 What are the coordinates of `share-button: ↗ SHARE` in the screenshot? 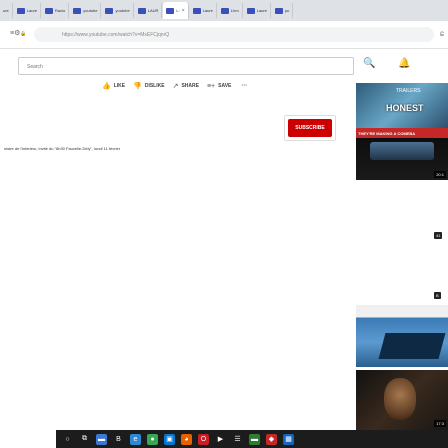 It's located at (186, 86).